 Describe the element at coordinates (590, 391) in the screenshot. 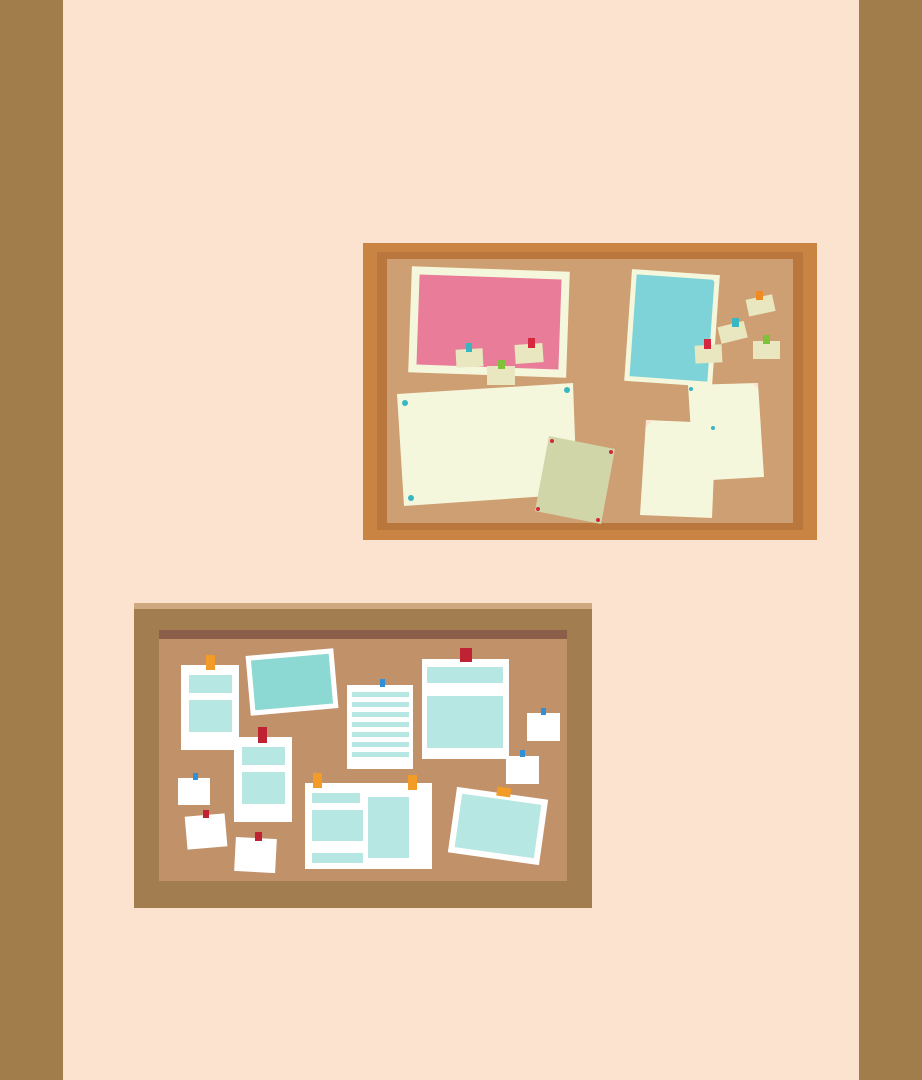

I see `corkboard-top` at that location.